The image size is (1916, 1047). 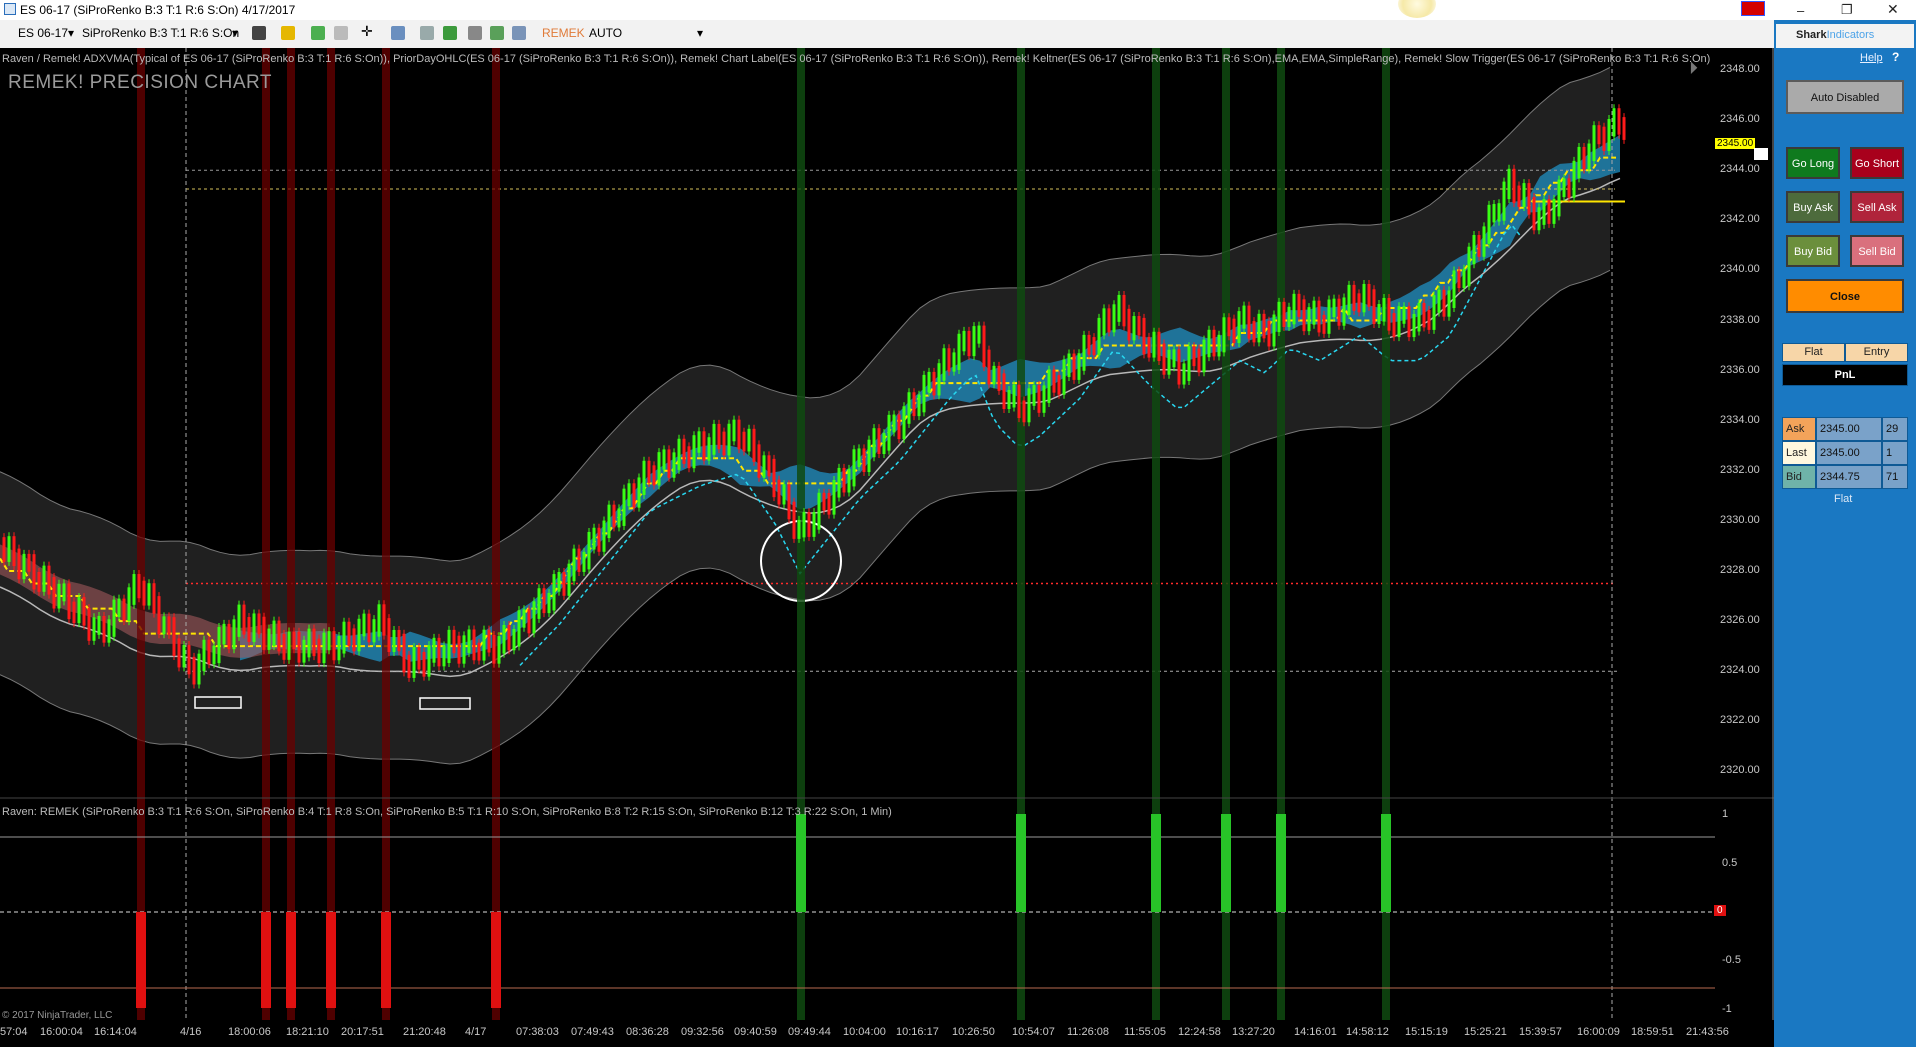 What do you see at coordinates (563, 33) in the screenshot?
I see `remek-button: REMEK` at bounding box center [563, 33].